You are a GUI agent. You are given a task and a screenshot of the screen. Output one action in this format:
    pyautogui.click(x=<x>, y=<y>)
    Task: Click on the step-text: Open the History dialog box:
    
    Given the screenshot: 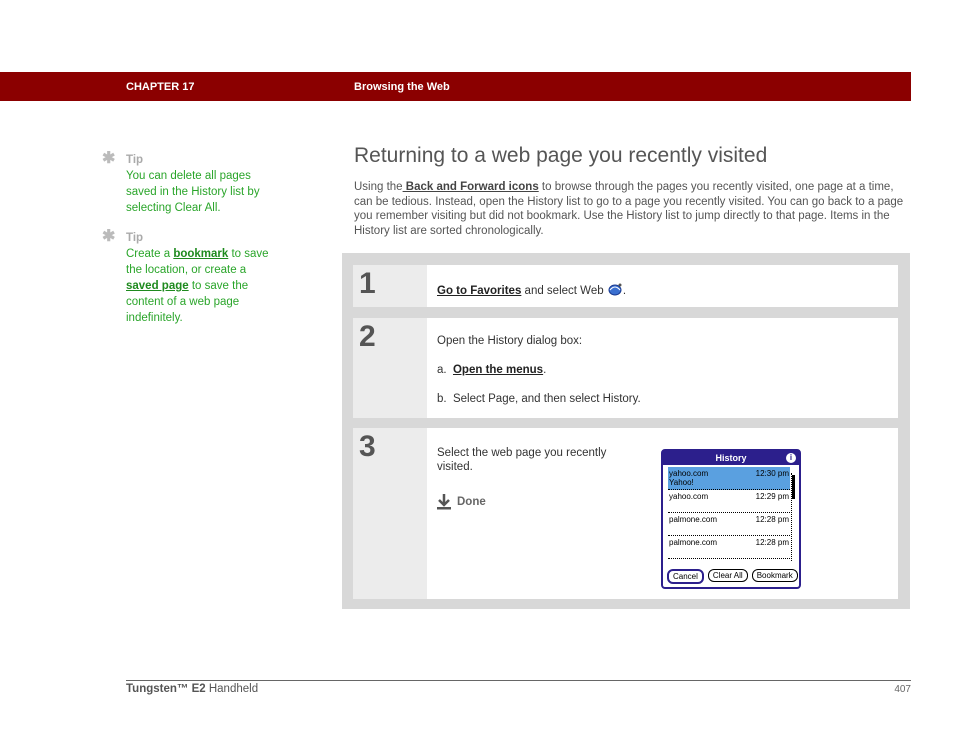 What is the action you would take?
    pyautogui.click(x=510, y=341)
    